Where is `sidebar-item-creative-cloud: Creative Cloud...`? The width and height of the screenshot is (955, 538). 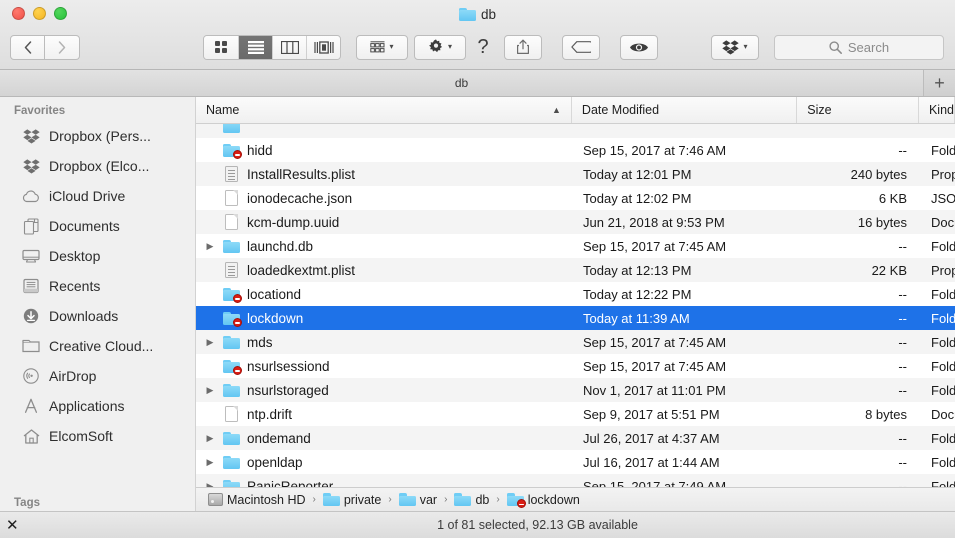
sidebar-item-creative-cloud: Creative Cloud... is located at coordinates (97, 346).